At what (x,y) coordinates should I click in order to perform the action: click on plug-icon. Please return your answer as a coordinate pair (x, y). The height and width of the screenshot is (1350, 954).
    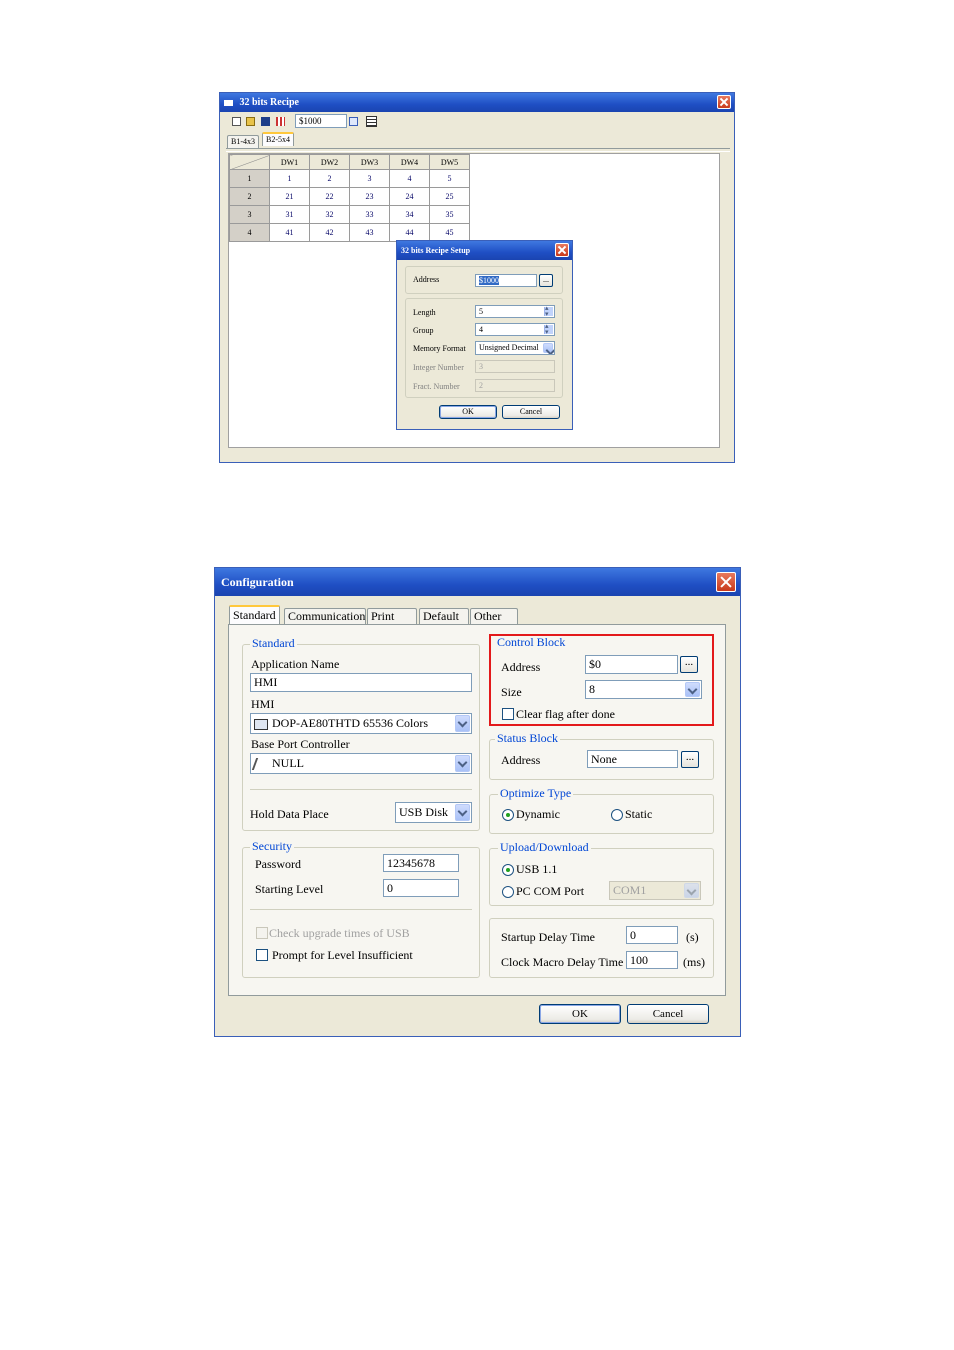
    Looking at the image, I should click on (260, 764).